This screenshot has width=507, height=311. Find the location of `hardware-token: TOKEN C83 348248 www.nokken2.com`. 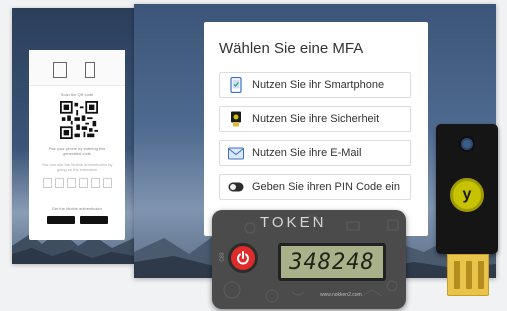

hardware-token: TOKEN C83 348248 www.nokken2.com is located at coordinates (309, 259).